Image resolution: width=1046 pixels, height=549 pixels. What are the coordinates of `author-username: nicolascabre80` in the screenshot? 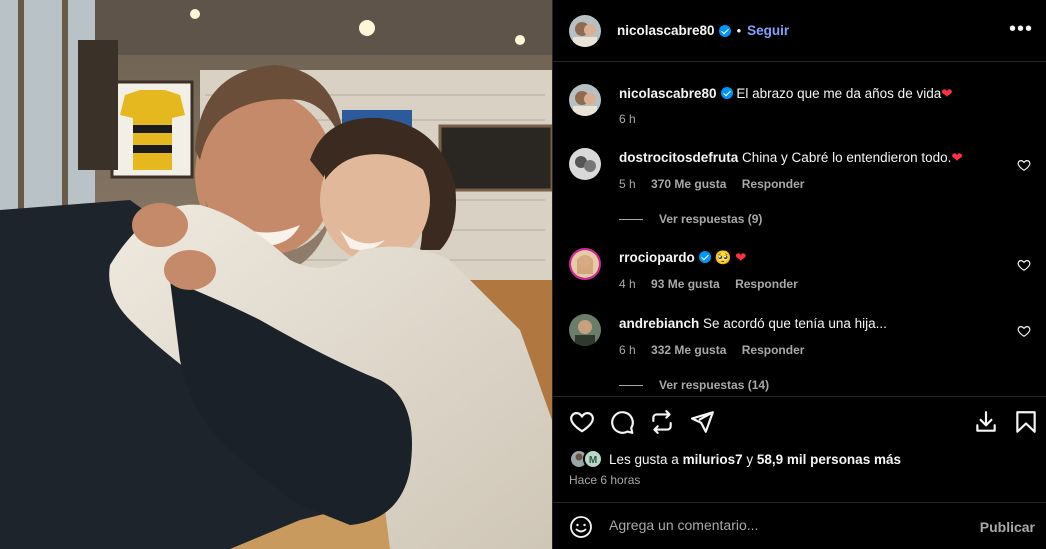 It's located at (666, 30).